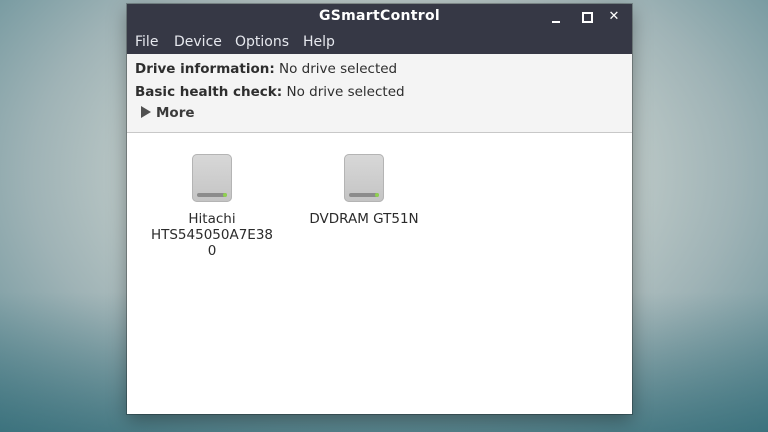  I want to click on close-icon: ✕, so click(614, 16).